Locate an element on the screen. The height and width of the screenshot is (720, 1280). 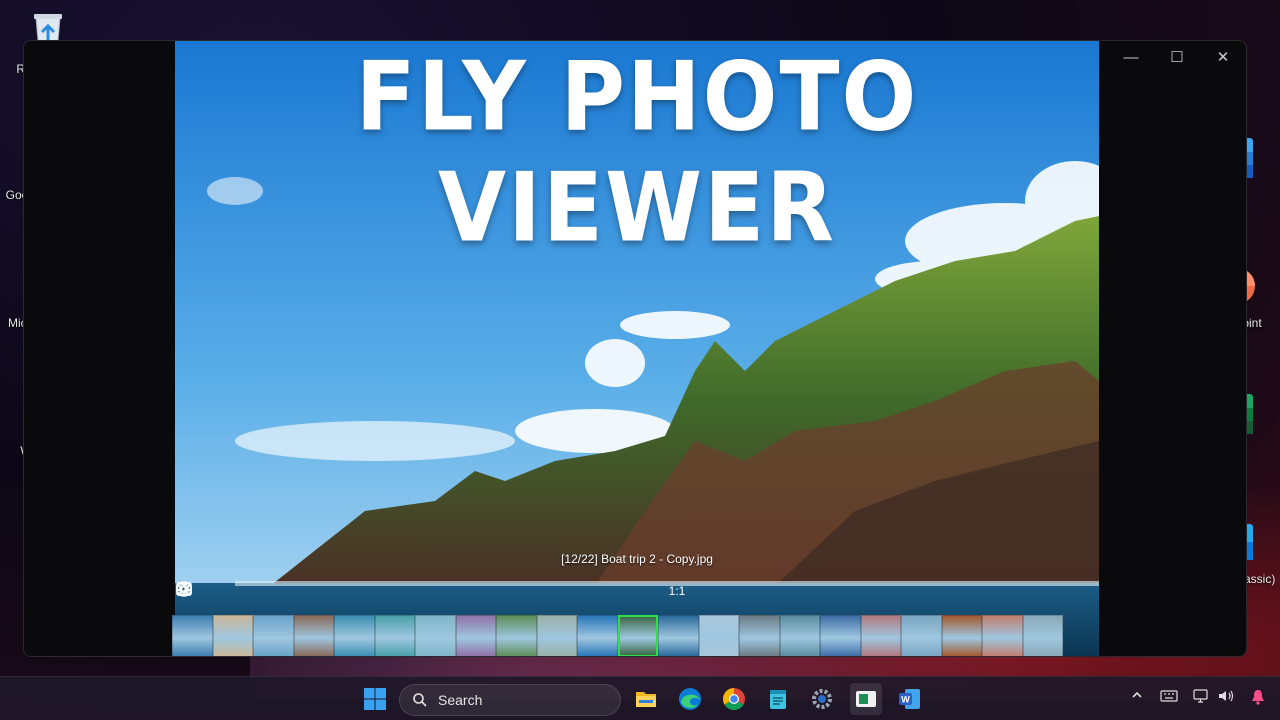
play-circle-icon is located at coordinates (184, 589).